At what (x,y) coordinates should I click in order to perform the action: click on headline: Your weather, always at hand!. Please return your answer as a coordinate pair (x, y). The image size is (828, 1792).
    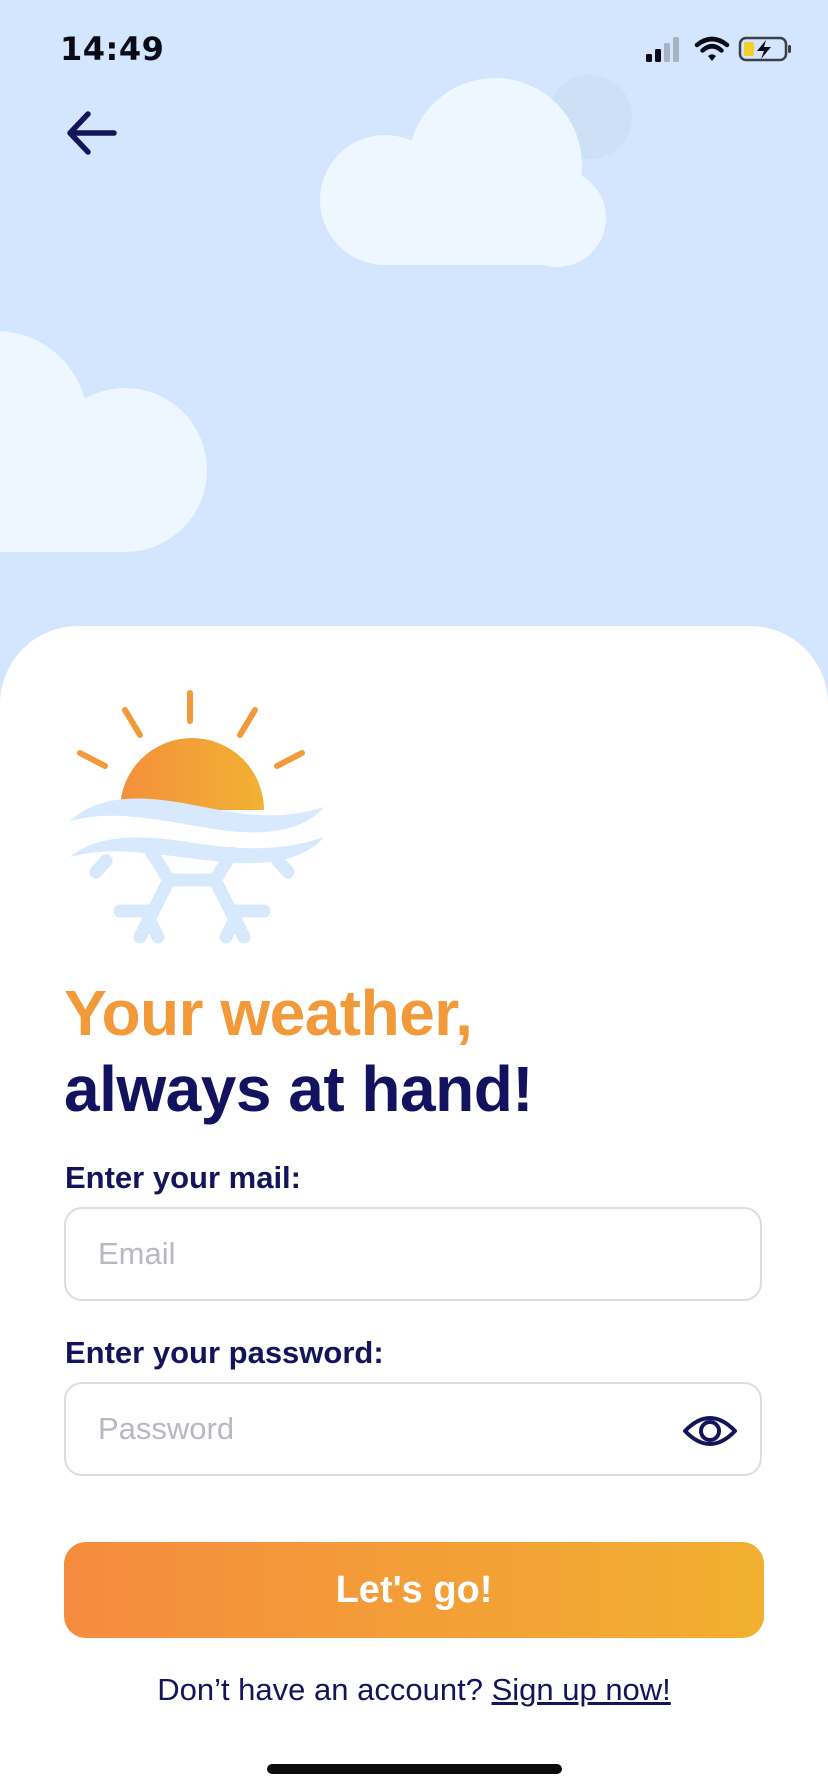
    Looking at the image, I should click on (414, 1051).